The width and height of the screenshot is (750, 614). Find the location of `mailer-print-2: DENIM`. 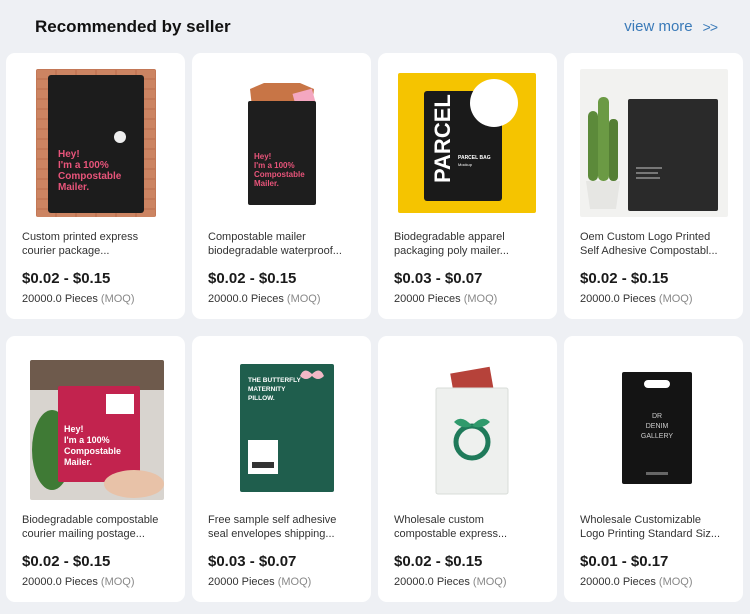

mailer-print-2: DENIM is located at coordinates (657, 426).